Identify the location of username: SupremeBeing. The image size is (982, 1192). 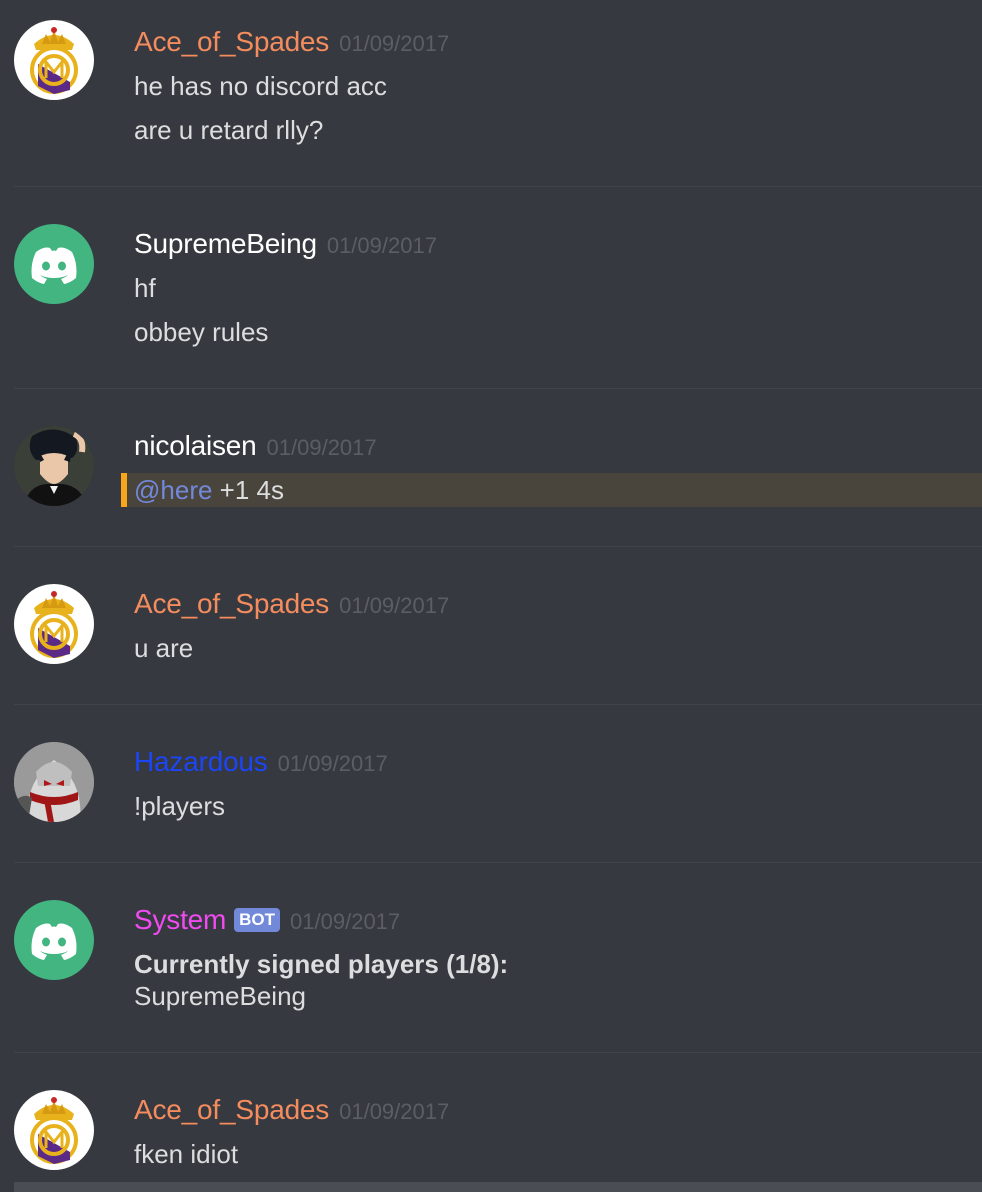
(225, 243).